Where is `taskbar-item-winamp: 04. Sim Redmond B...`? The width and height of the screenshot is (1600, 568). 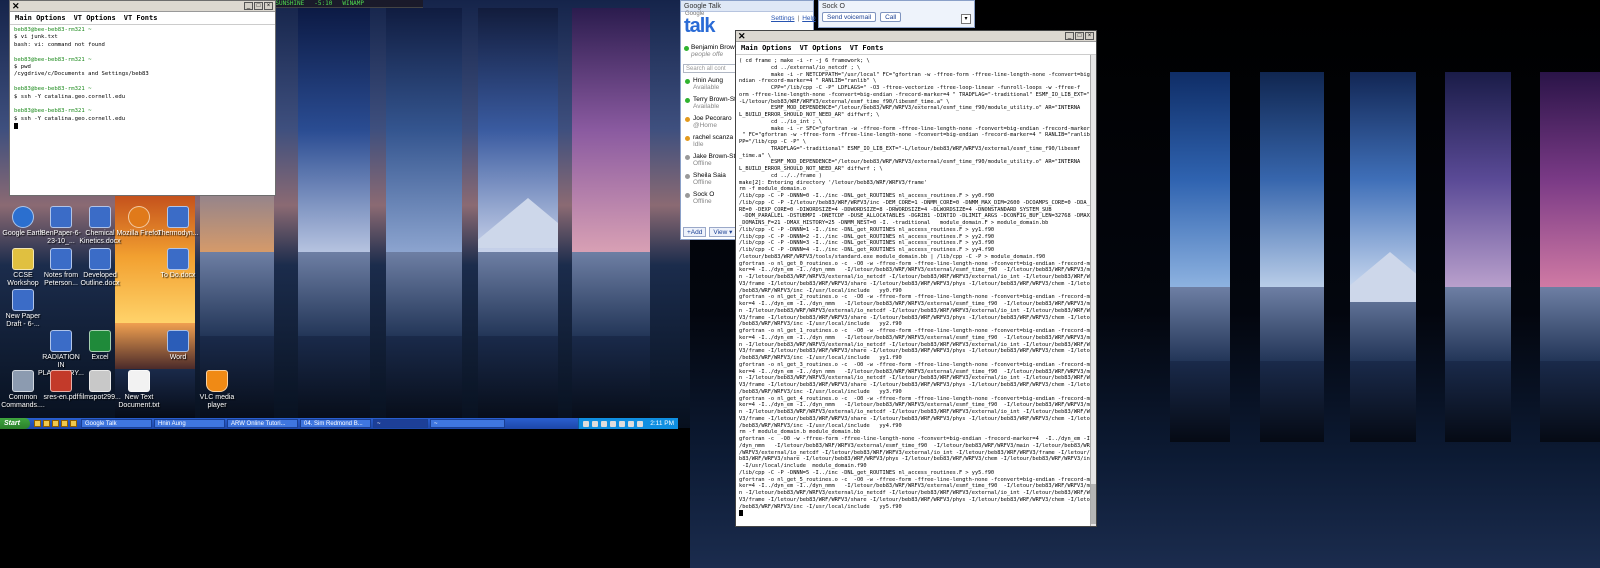
taskbar-item-winamp: 04. Sim Redmond B... is located at coordinates (335, 423).